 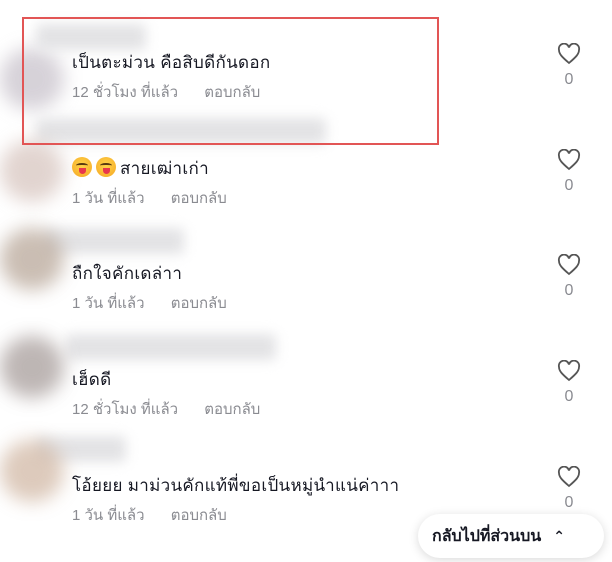 I want to click on comment-time: 12 ชั่วโมง ที่แล้ว, so click(x=125, y=409).